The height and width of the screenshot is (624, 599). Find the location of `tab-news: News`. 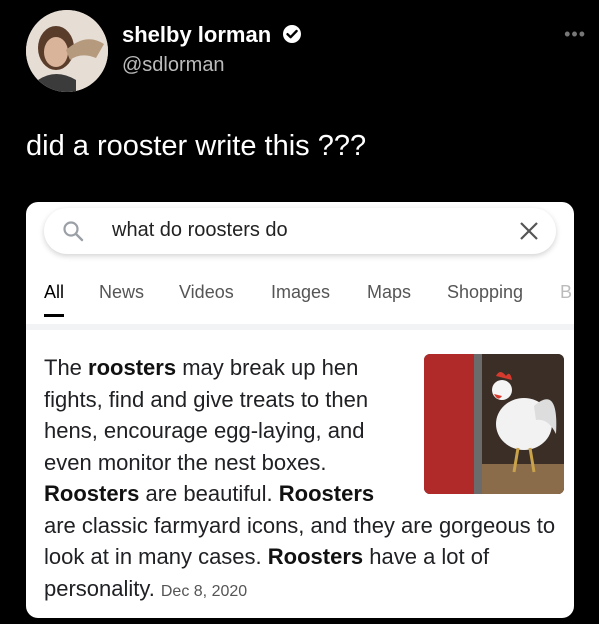

tab-news: News is located at coordinates (121, 292).